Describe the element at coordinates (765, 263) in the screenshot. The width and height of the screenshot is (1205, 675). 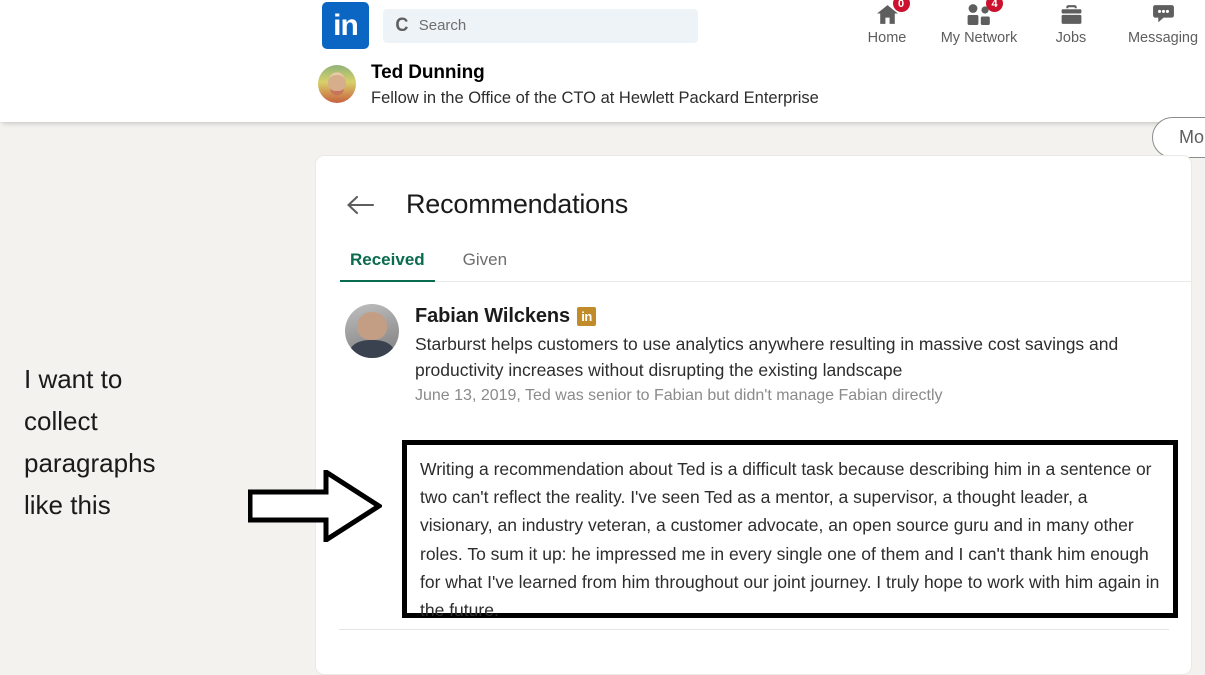
I see `tab-list: Received Given` at that location.